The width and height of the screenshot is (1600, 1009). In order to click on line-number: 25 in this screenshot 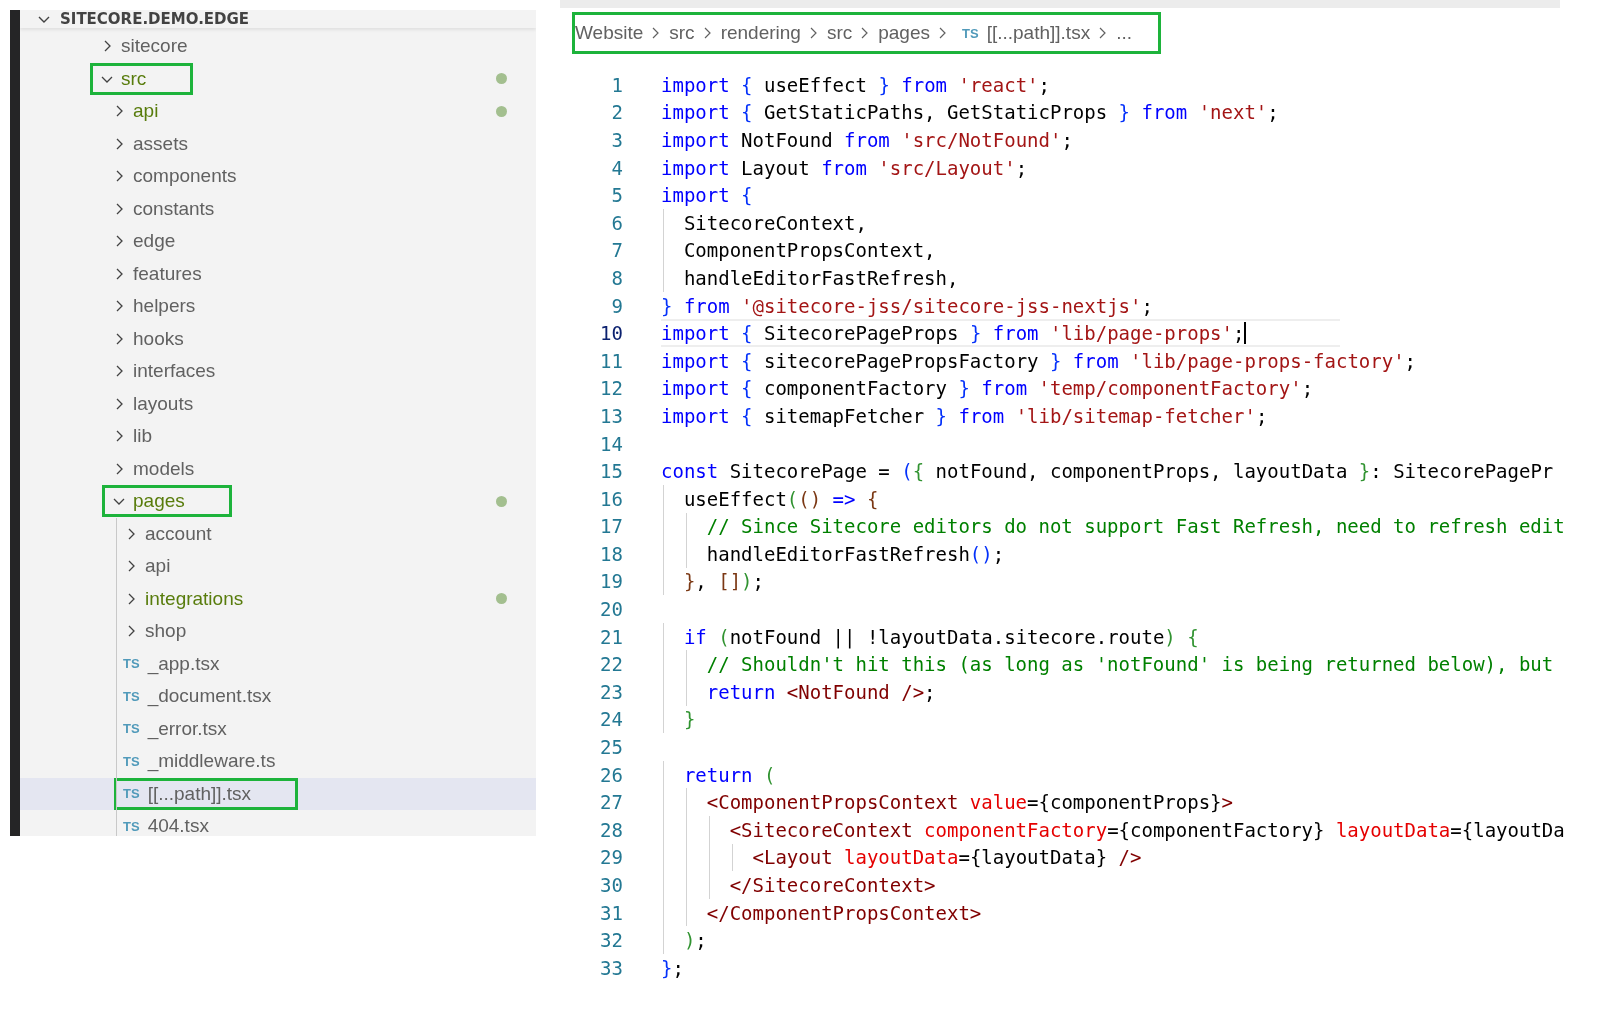, I will do `click(611, 747)`.